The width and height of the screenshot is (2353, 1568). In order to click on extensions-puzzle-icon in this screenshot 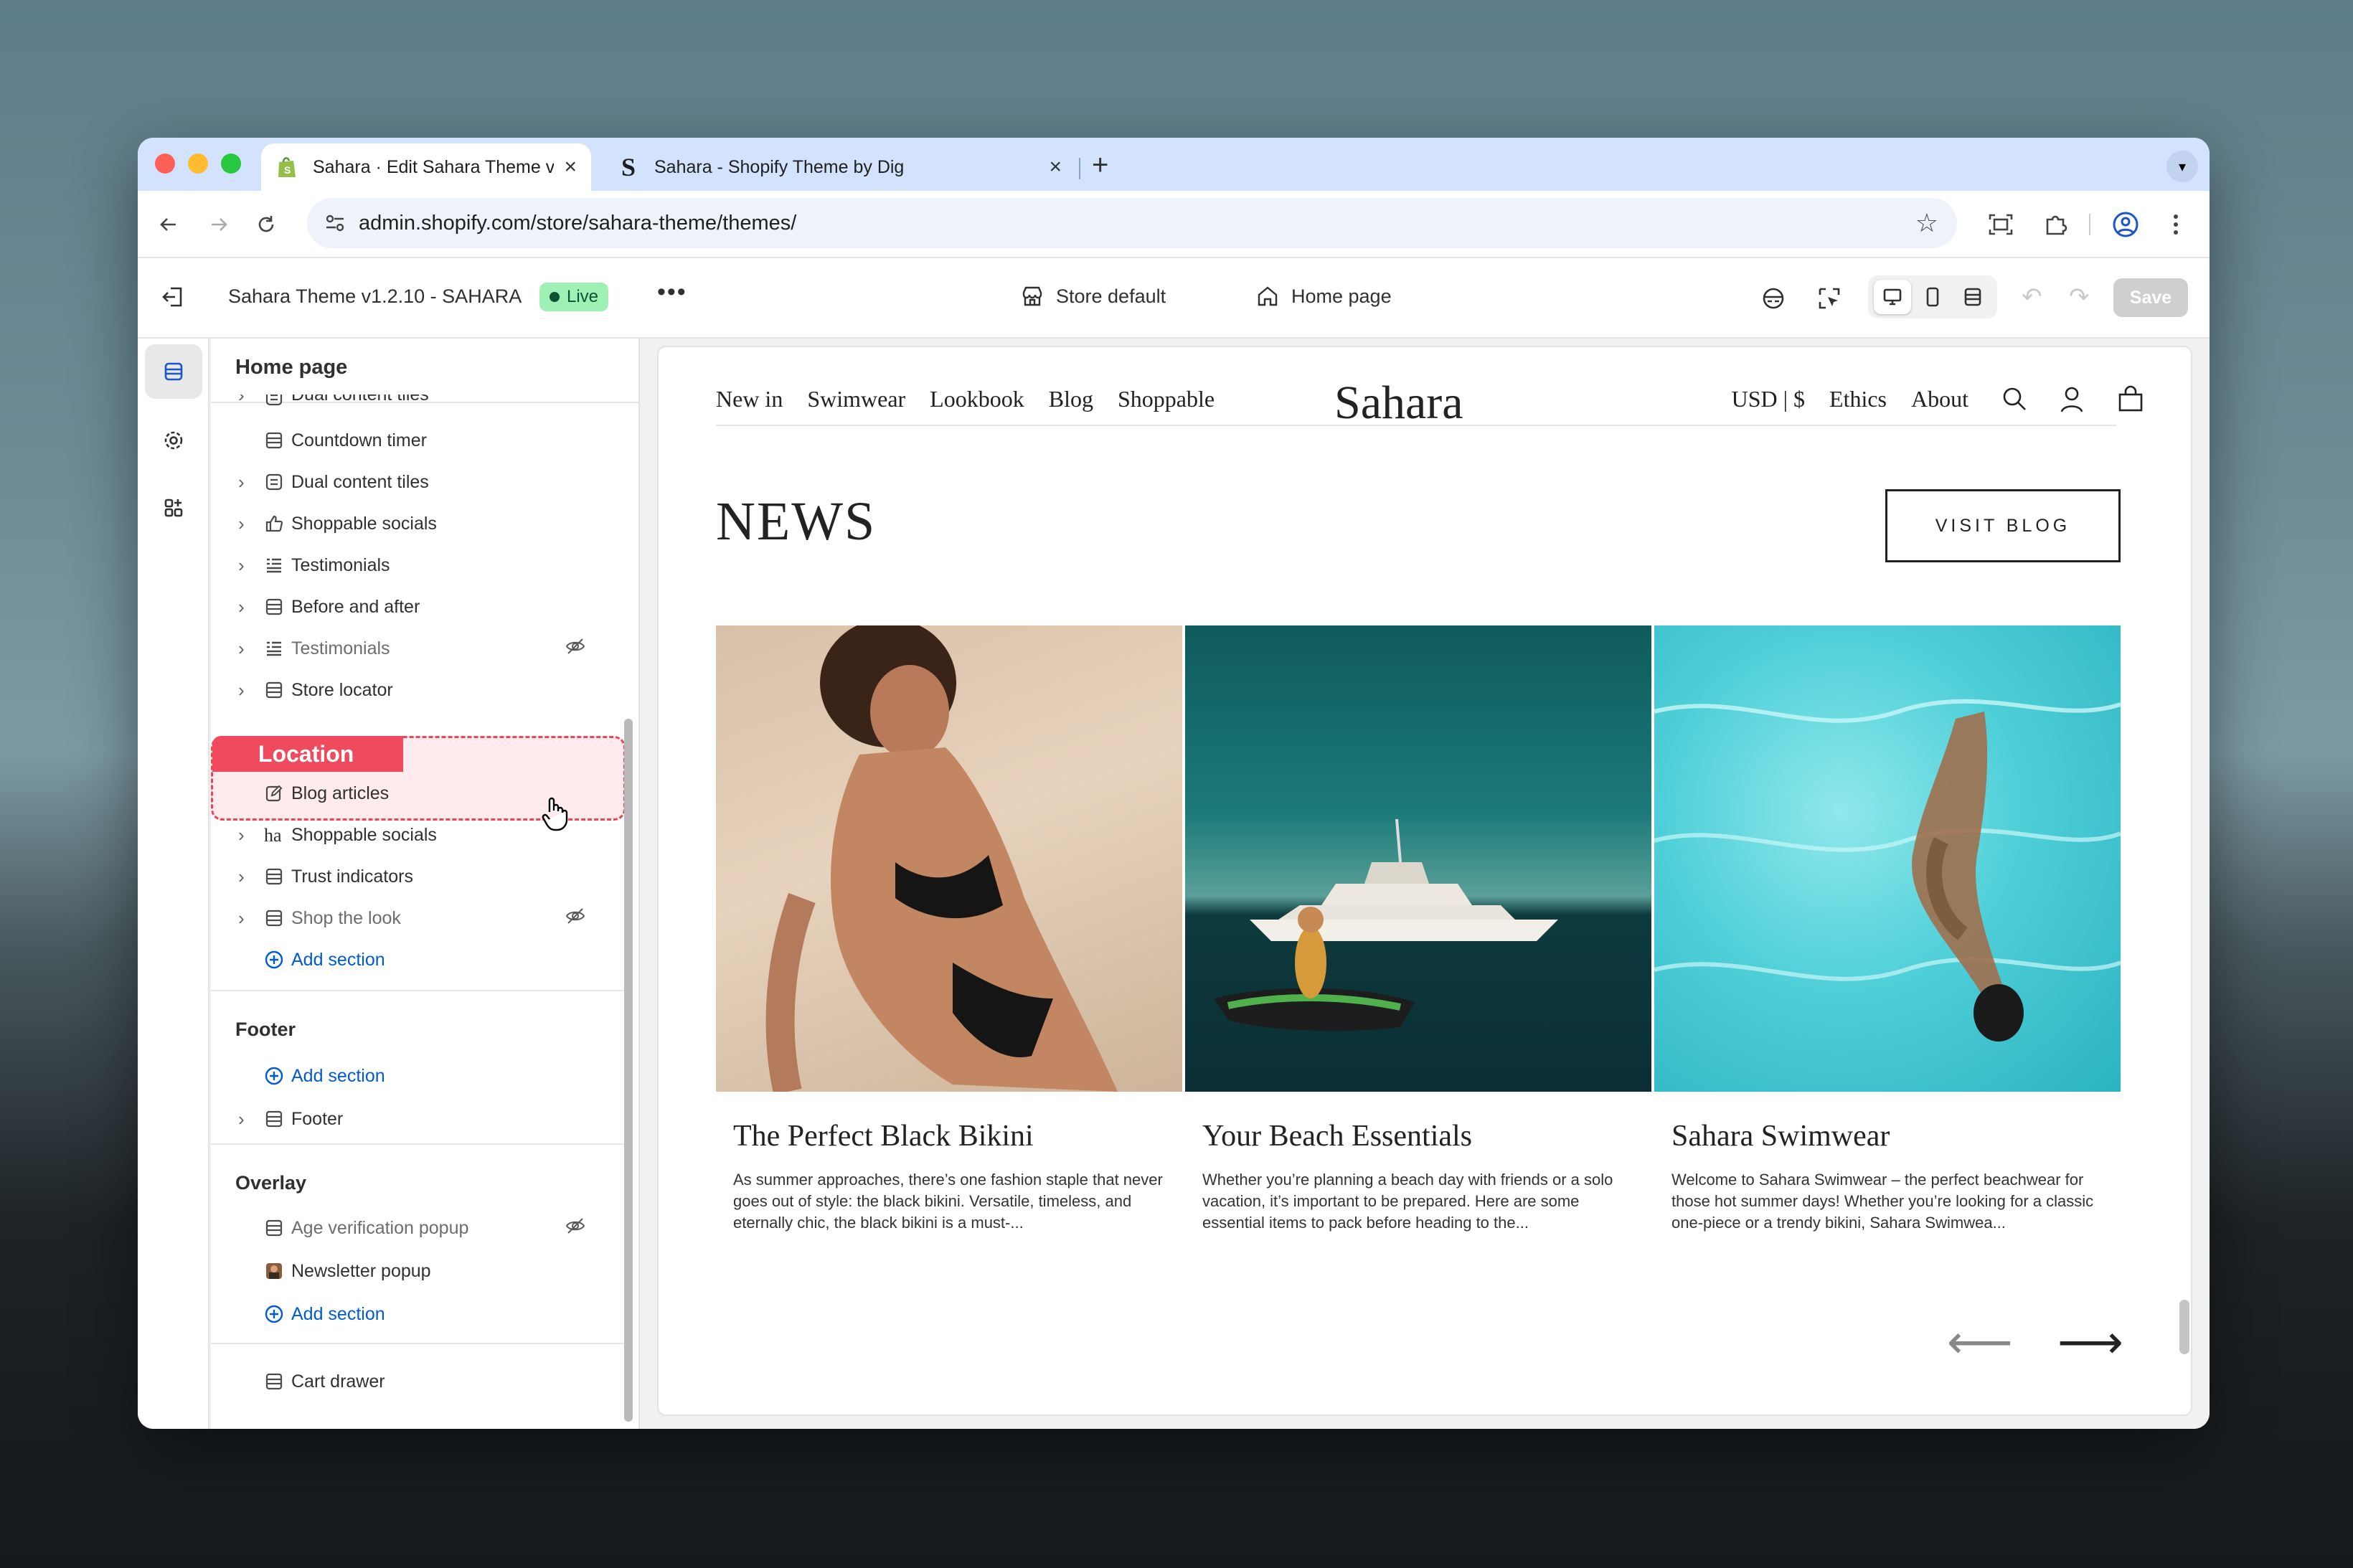, I will do `click(2056, 225)`.